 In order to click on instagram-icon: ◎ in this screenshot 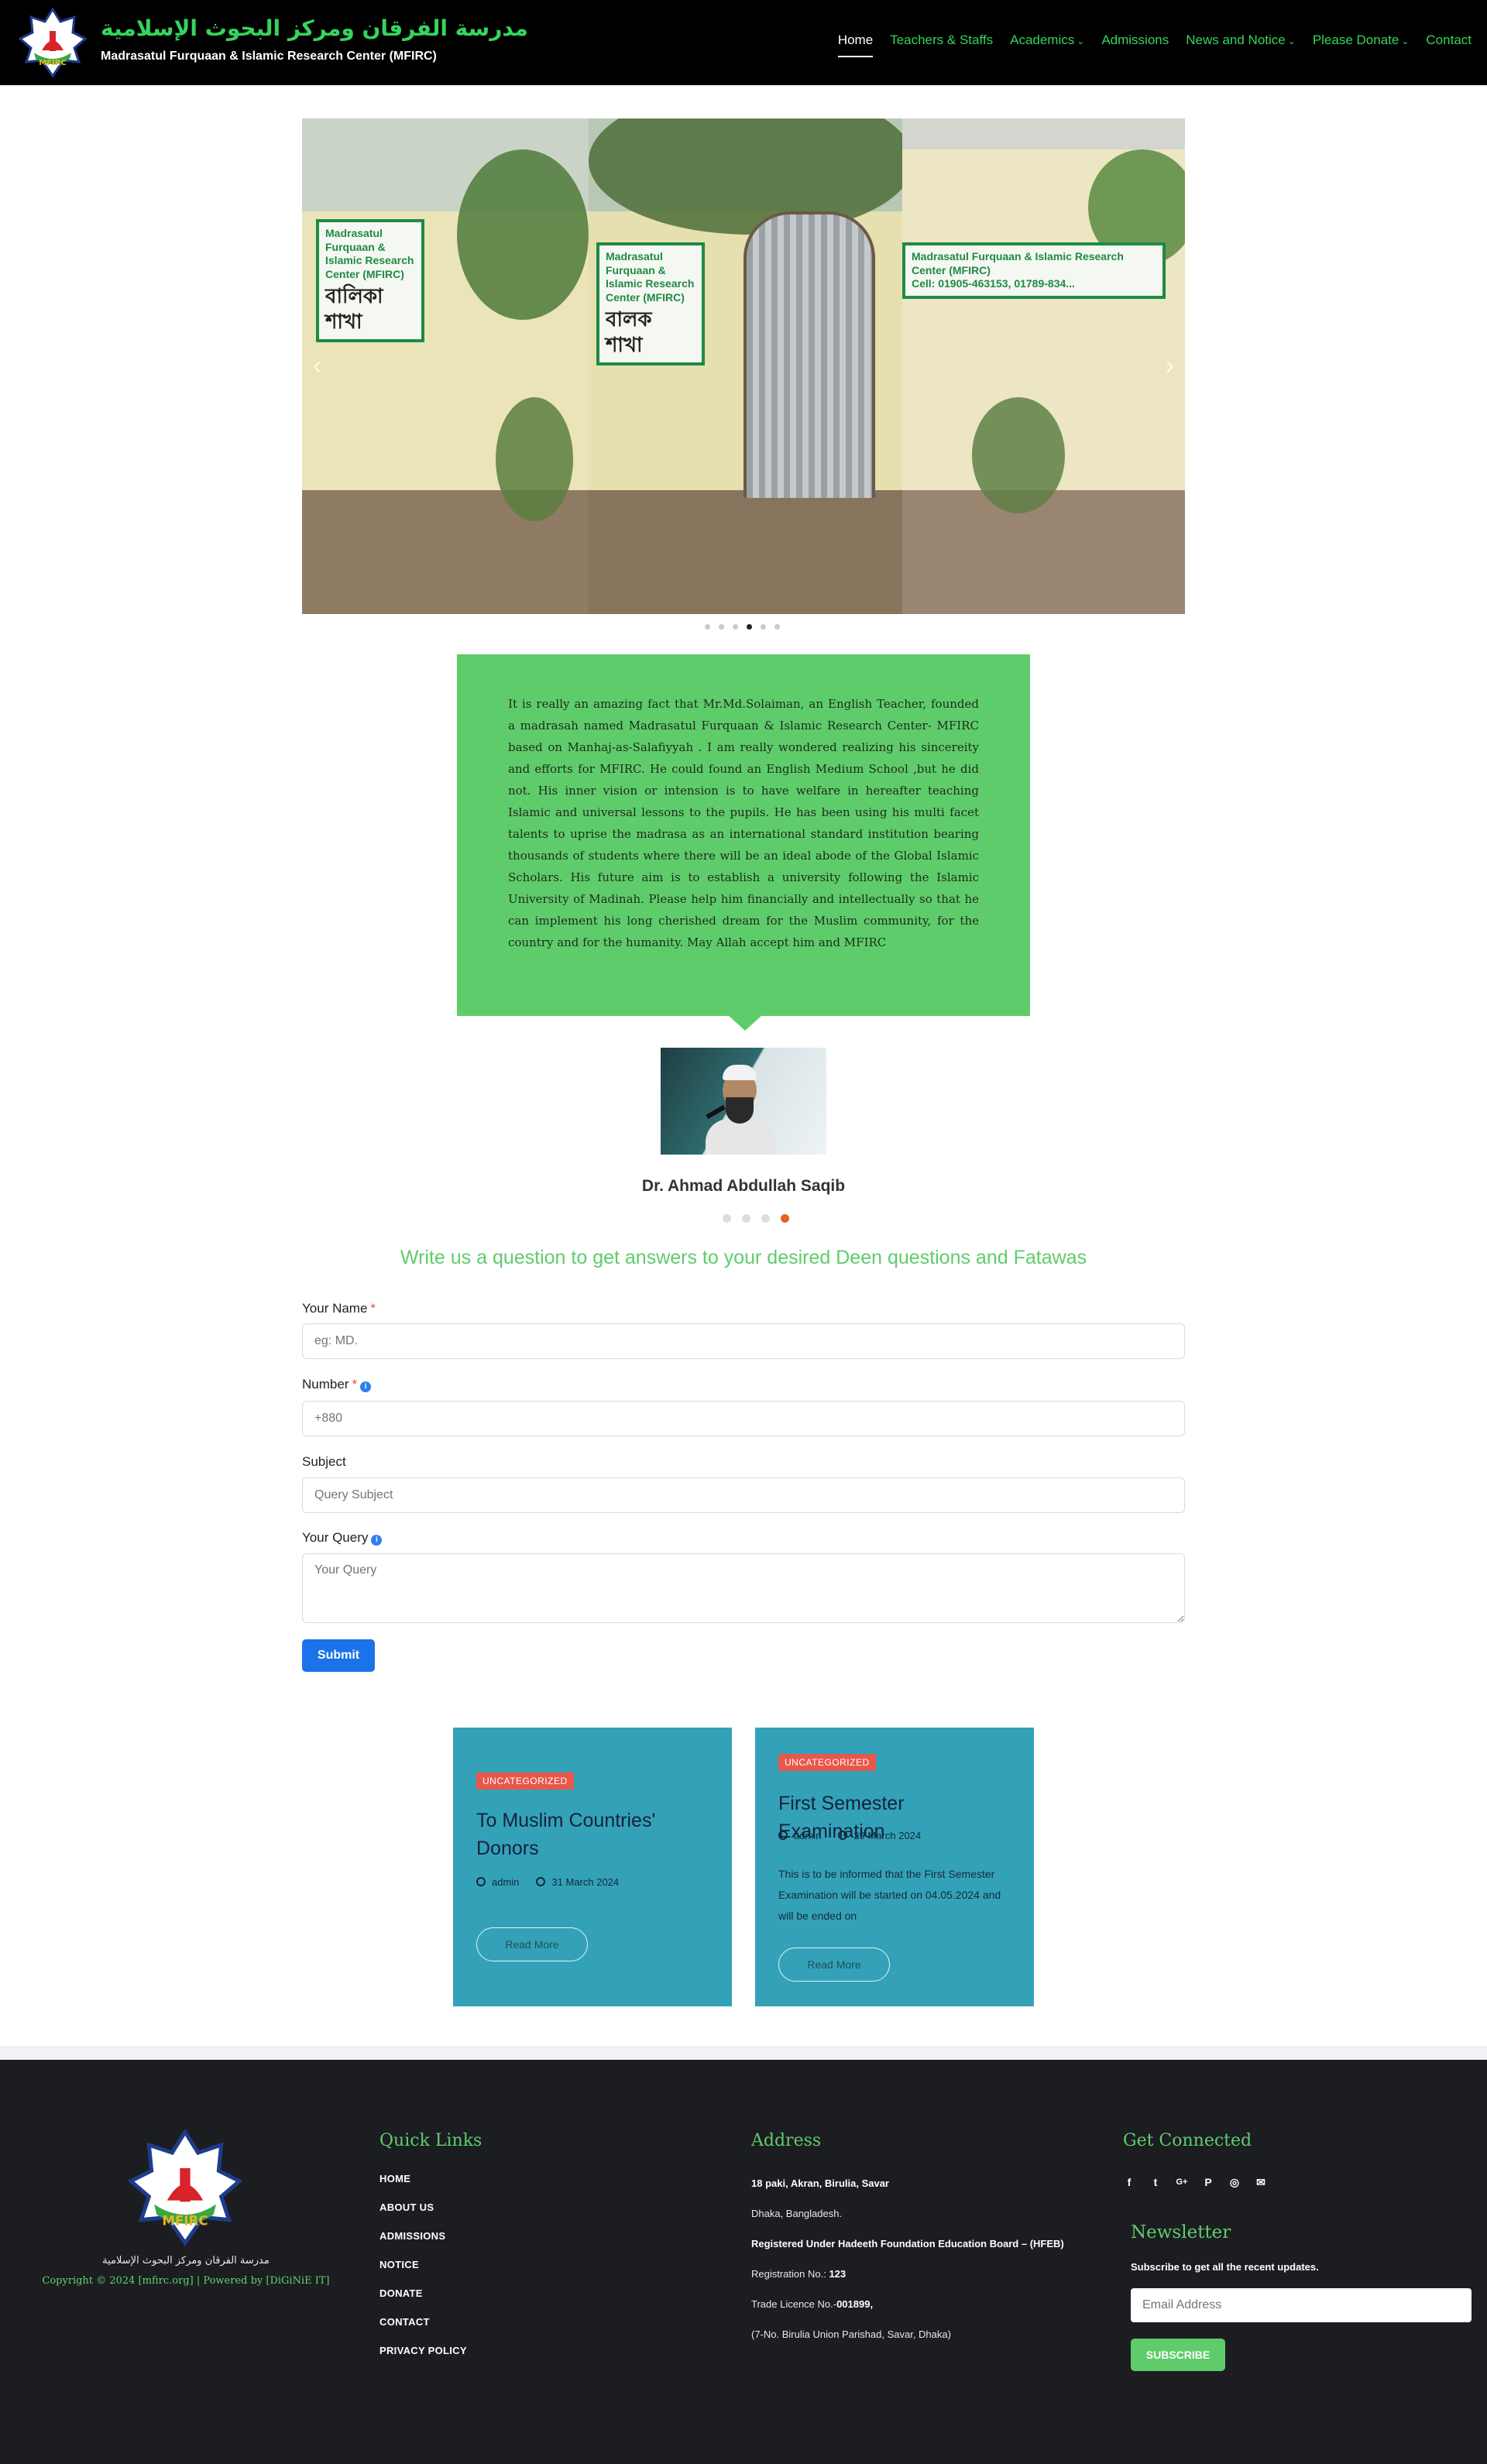, I will do `click(1234, 2182)`.